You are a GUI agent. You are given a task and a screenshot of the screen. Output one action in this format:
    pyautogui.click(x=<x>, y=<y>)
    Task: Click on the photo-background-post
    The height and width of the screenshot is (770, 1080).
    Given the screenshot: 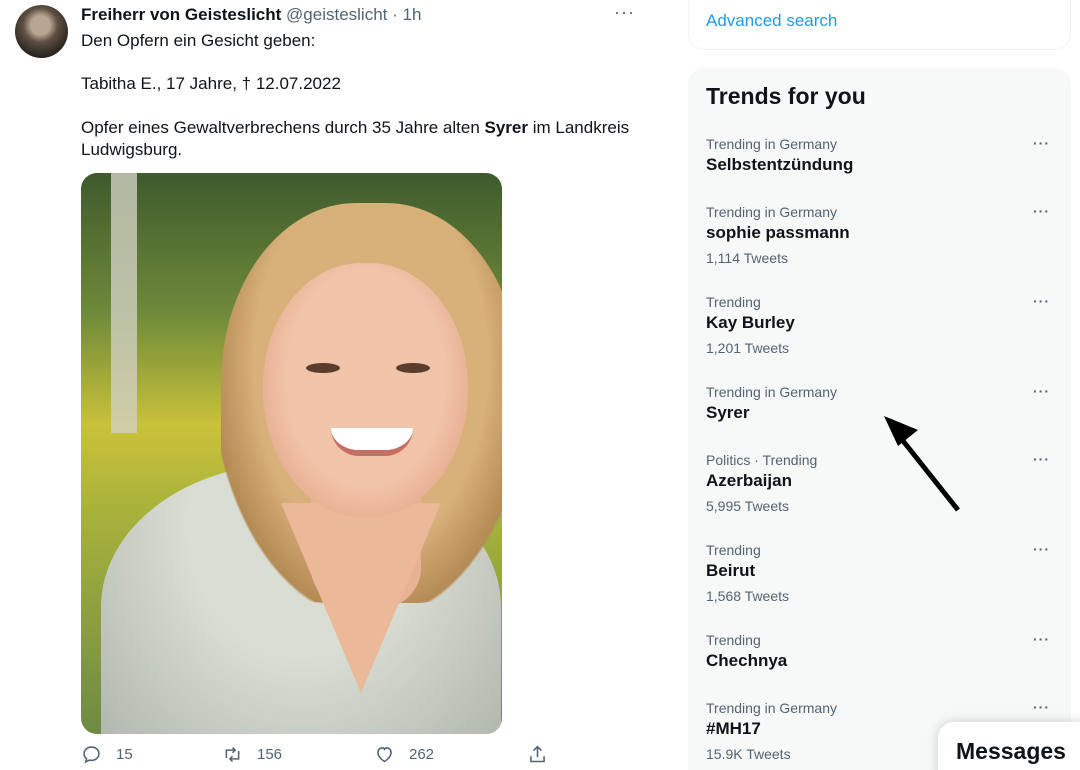 What is the action you would take?
    pyautogui.click(x=124, y=303)
    